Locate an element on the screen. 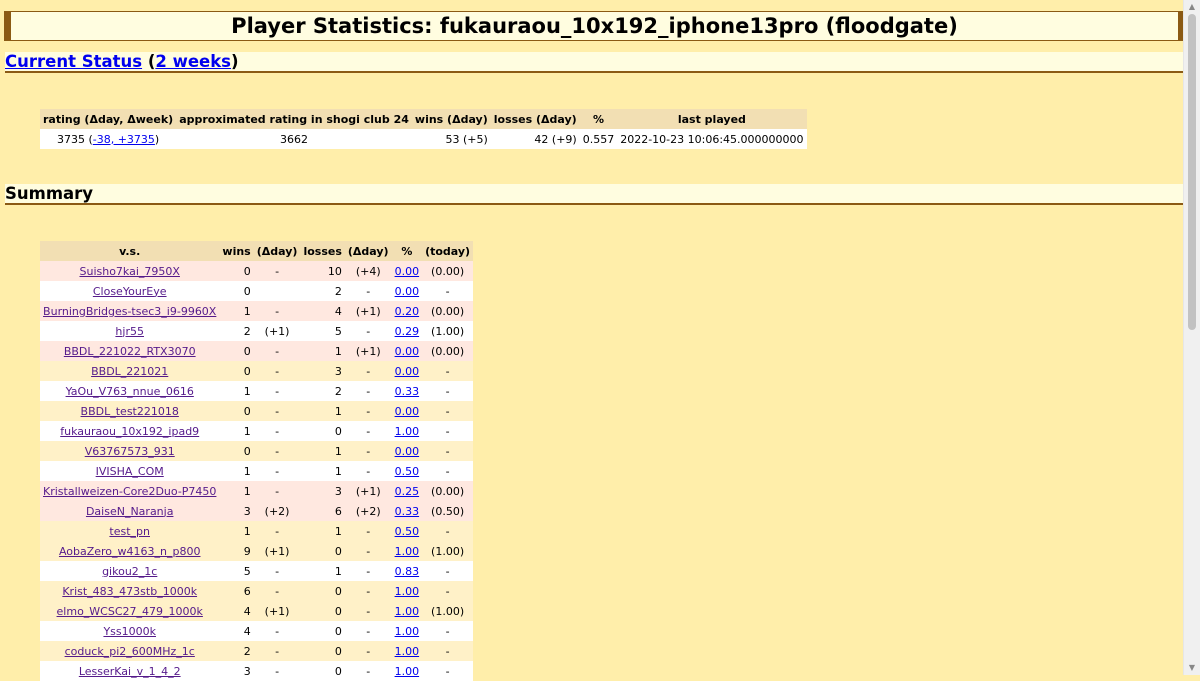 Image resolution: width=1200 pixels, height=681 pixels. opponent-link-cell: IVISHA_COM is located at coordinates (130, 471).